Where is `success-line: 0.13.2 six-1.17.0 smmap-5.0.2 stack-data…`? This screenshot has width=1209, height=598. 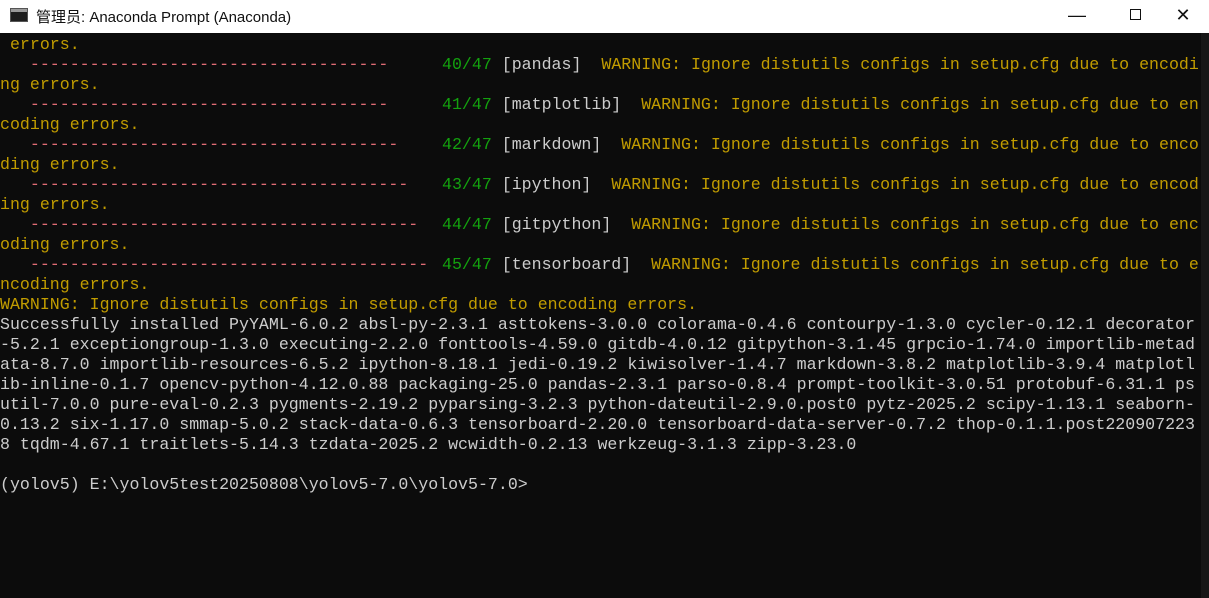
success-line: 0.13.2 six-1.17.0 smmap-5.0.2 stack-data… is located at coordinates (597, 424).